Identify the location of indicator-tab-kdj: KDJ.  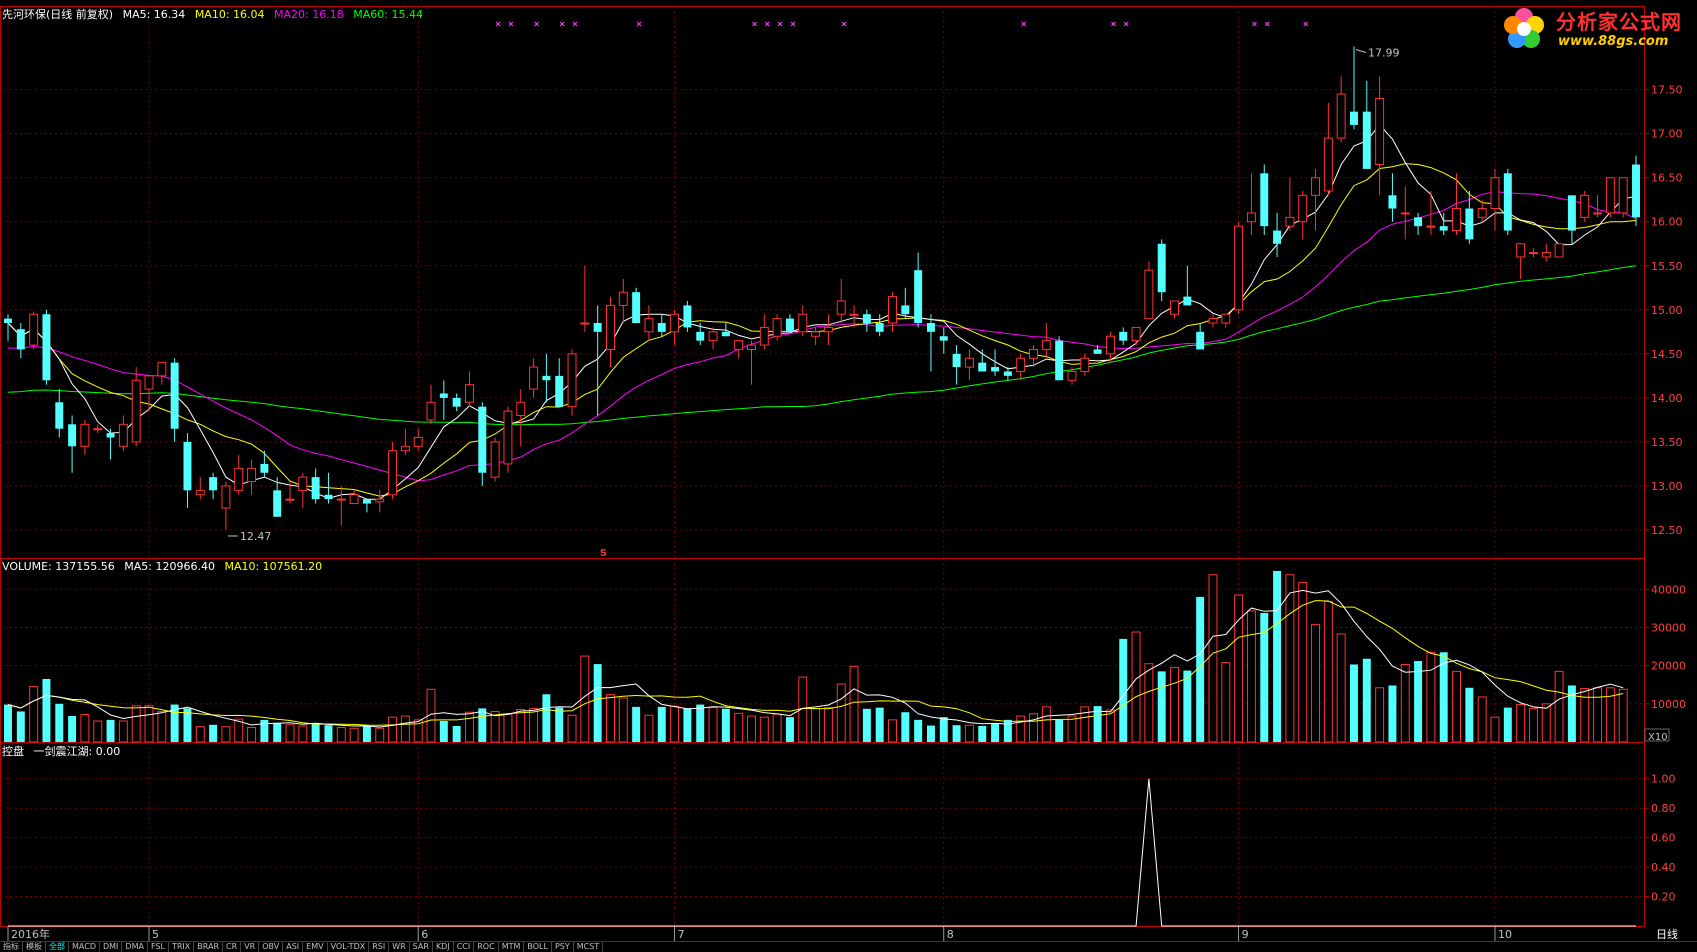
(443, 947).